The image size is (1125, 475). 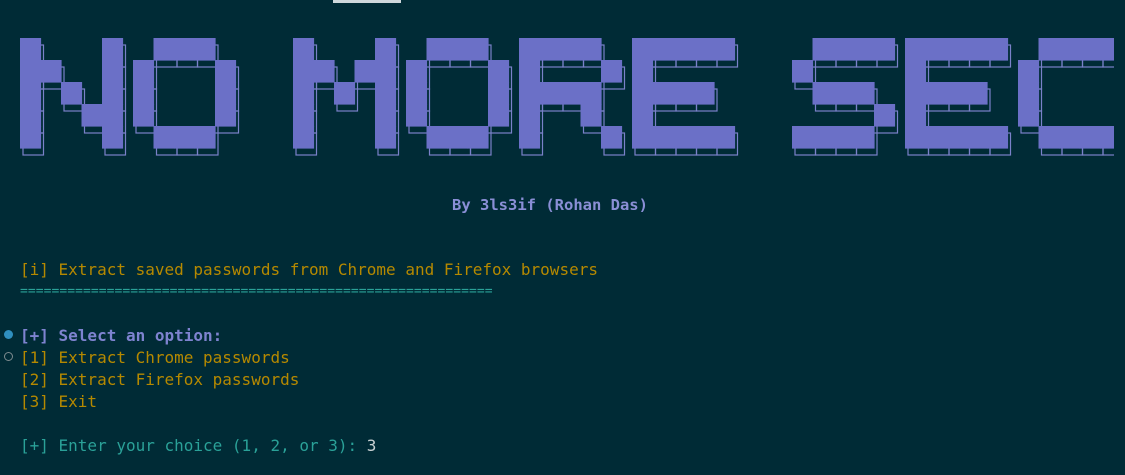 I want to click on menu-option-exit: [3] Exit, so click(x=59, y=401).